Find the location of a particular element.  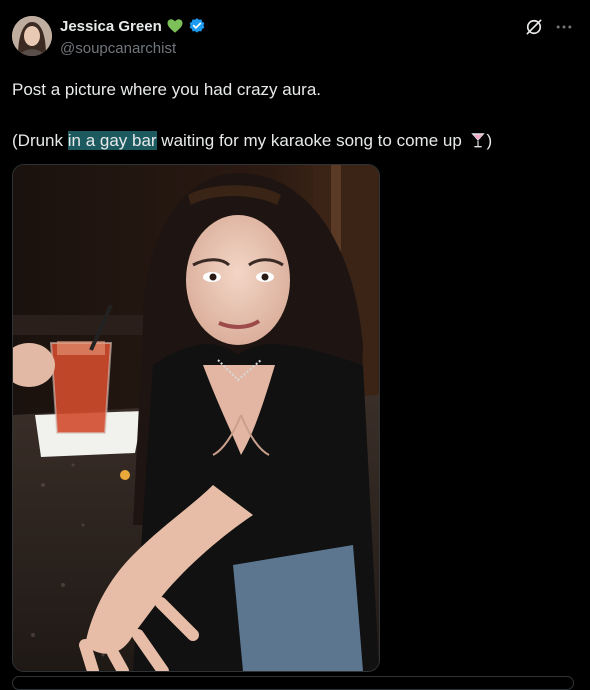

tweet-text-suffix: waiting for my karaoke song to come up is located at coordinates (311, 140).